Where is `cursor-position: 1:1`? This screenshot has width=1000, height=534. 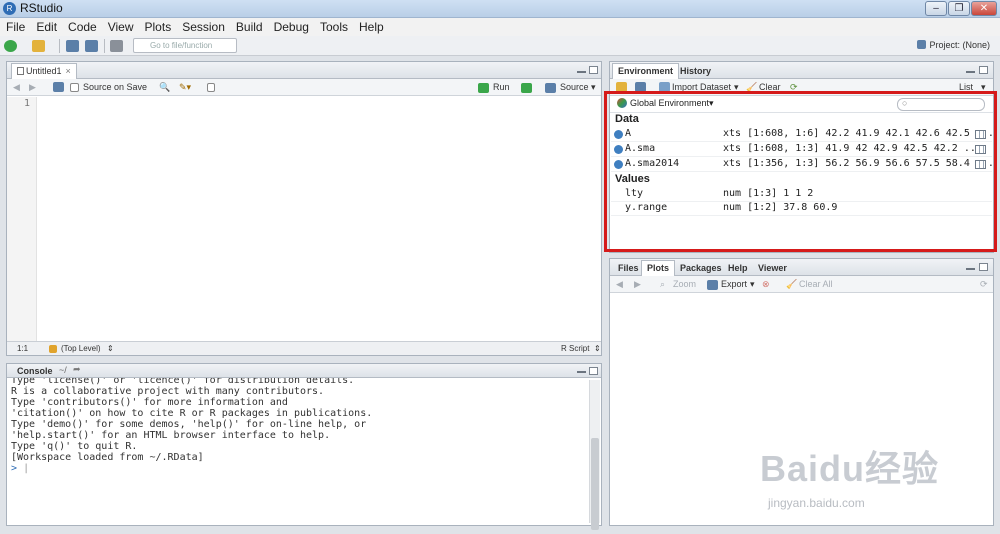 cursor-position: 1:1 is located at coordinates (23, 348).